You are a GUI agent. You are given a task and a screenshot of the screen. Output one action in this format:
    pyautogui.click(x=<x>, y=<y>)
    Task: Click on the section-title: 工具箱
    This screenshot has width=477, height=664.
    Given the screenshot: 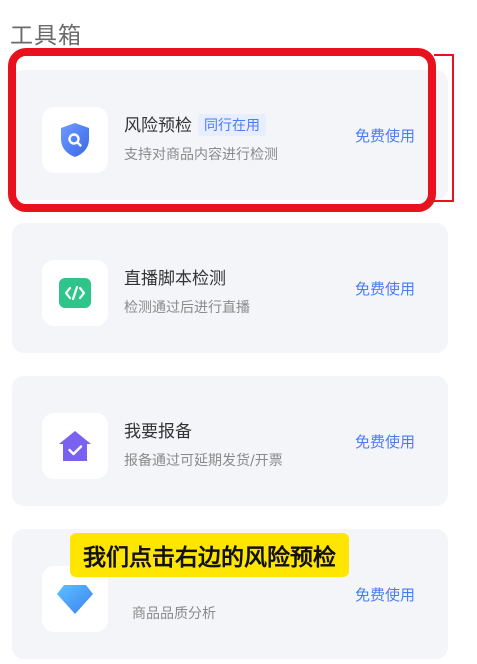 What is the action you would take?
    pyautogui.click(x=46, y=36)
    